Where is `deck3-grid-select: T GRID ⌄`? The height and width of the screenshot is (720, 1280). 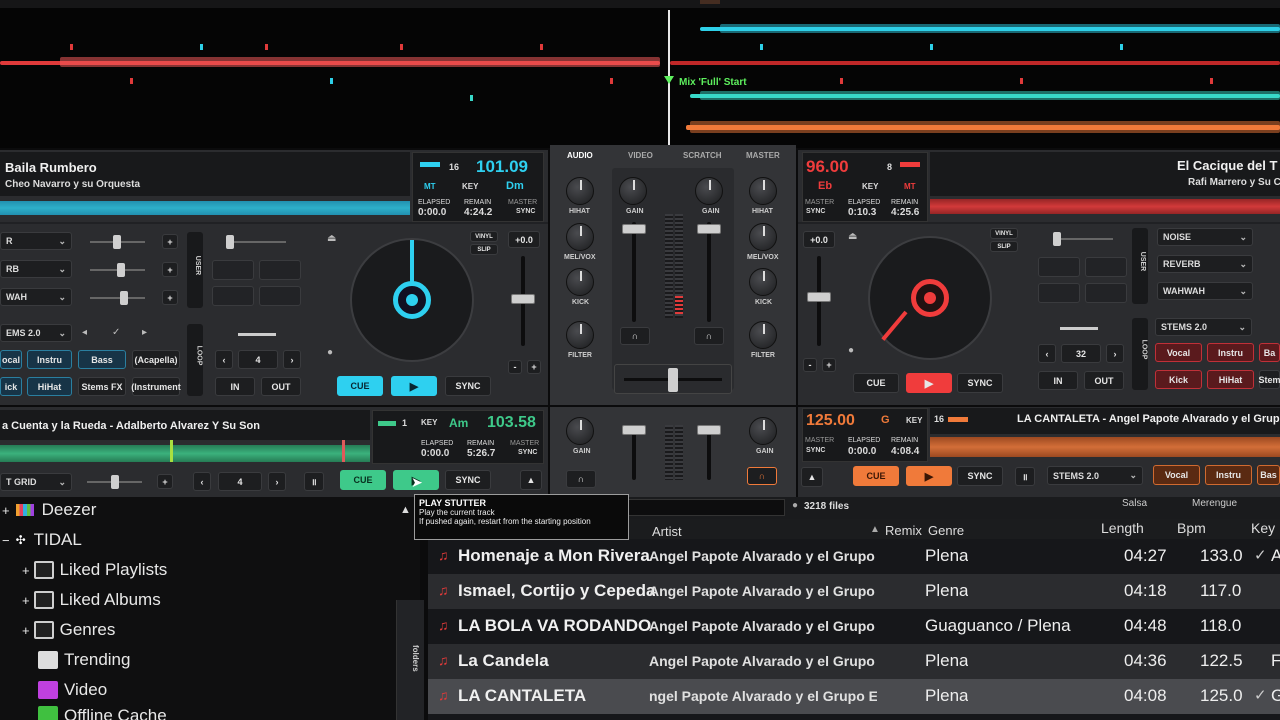 deck3-grid-select: T GRID ⌄ is located at coordinates (36, 482).